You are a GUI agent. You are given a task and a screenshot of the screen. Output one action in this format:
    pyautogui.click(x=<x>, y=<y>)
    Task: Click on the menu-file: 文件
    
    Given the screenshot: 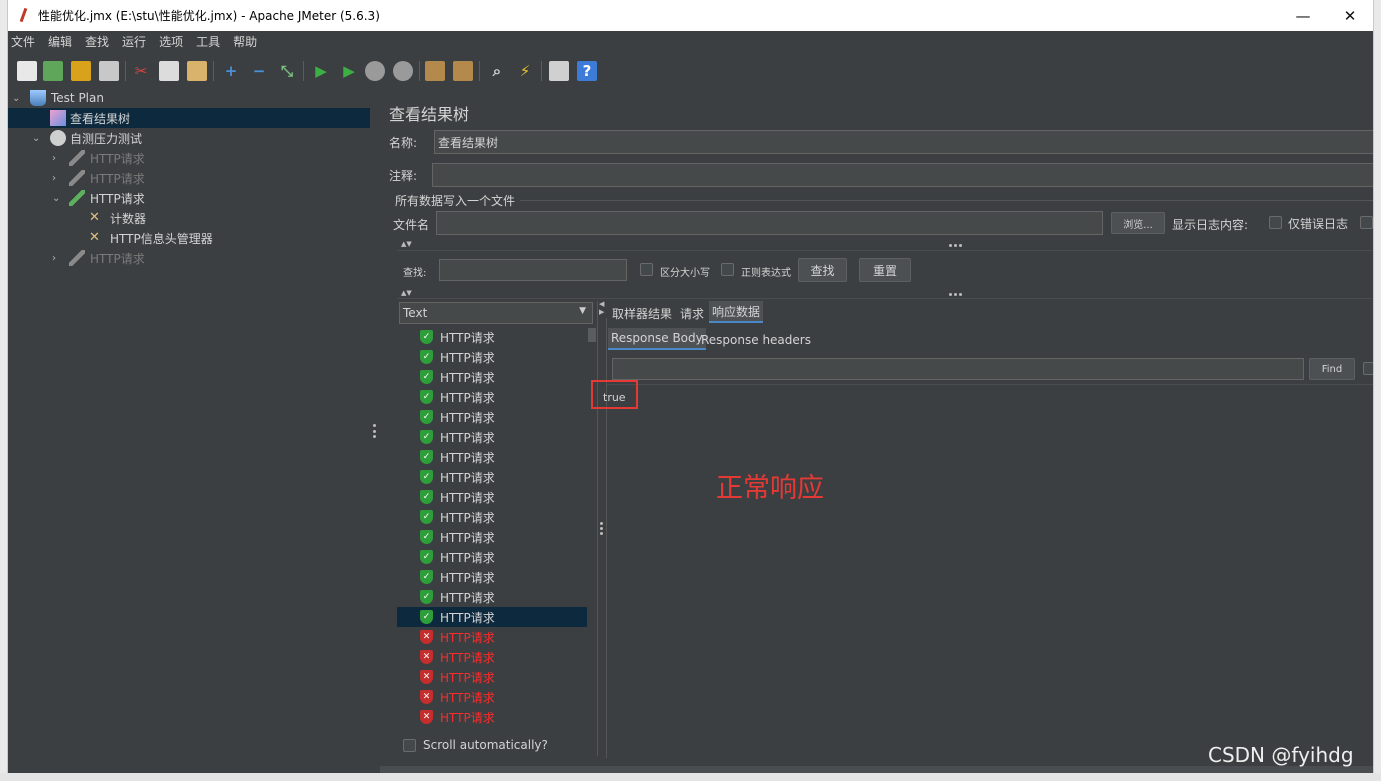 What is the action you would take?
    pyautogui.click(x=23, y=41)
    